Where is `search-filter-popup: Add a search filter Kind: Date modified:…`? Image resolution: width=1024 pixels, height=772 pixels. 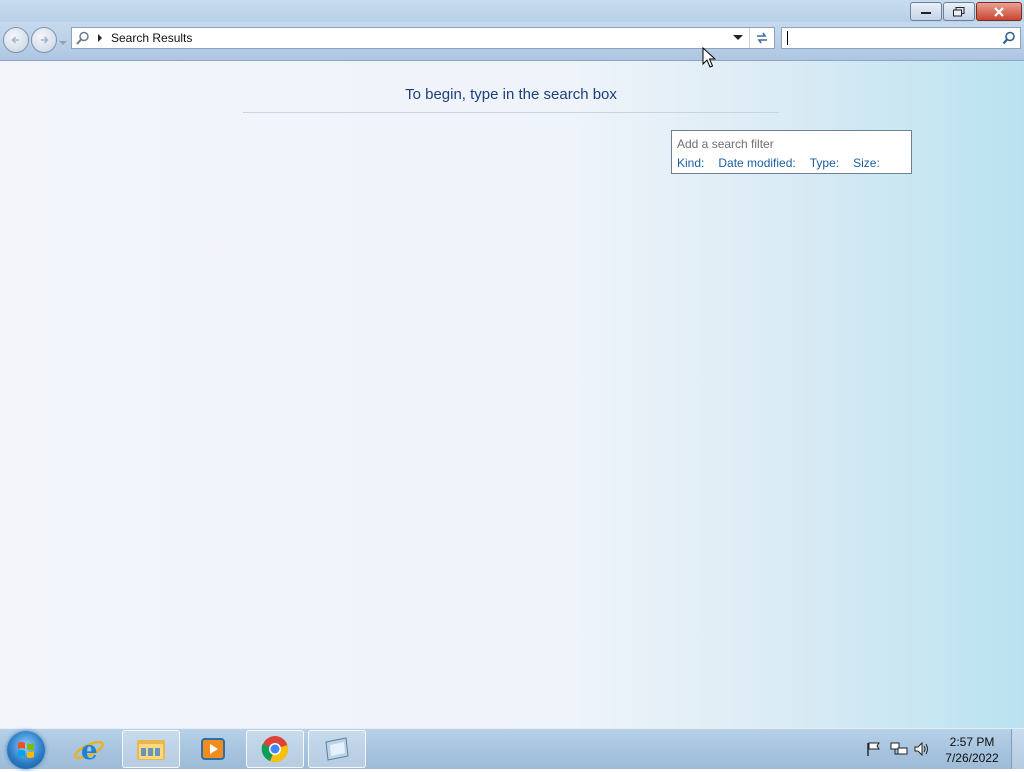
search-filter-popup: Add a search filter Kind: Date modified:… is located at coordinates (791, 152).